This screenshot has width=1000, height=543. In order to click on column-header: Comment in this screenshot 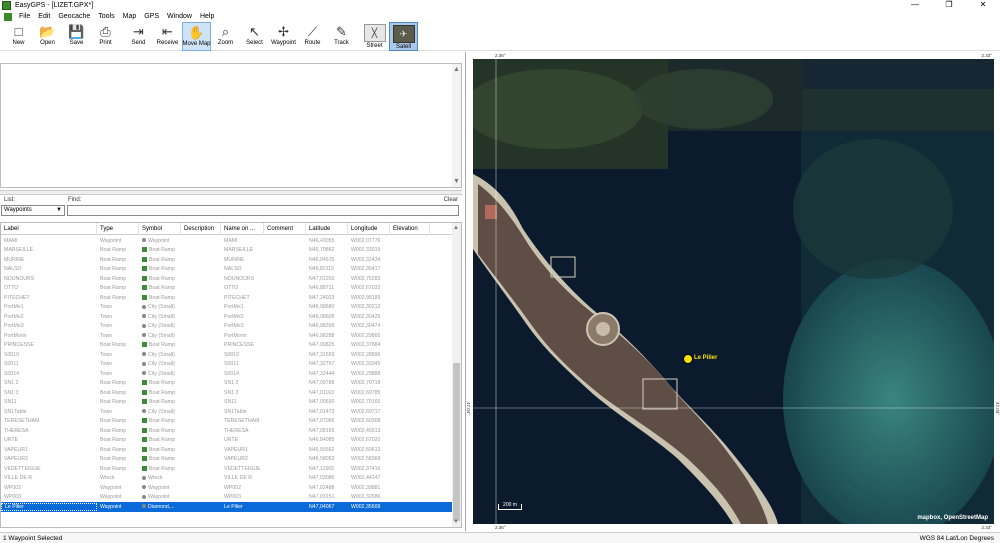, I will do `click(285, 229)`.